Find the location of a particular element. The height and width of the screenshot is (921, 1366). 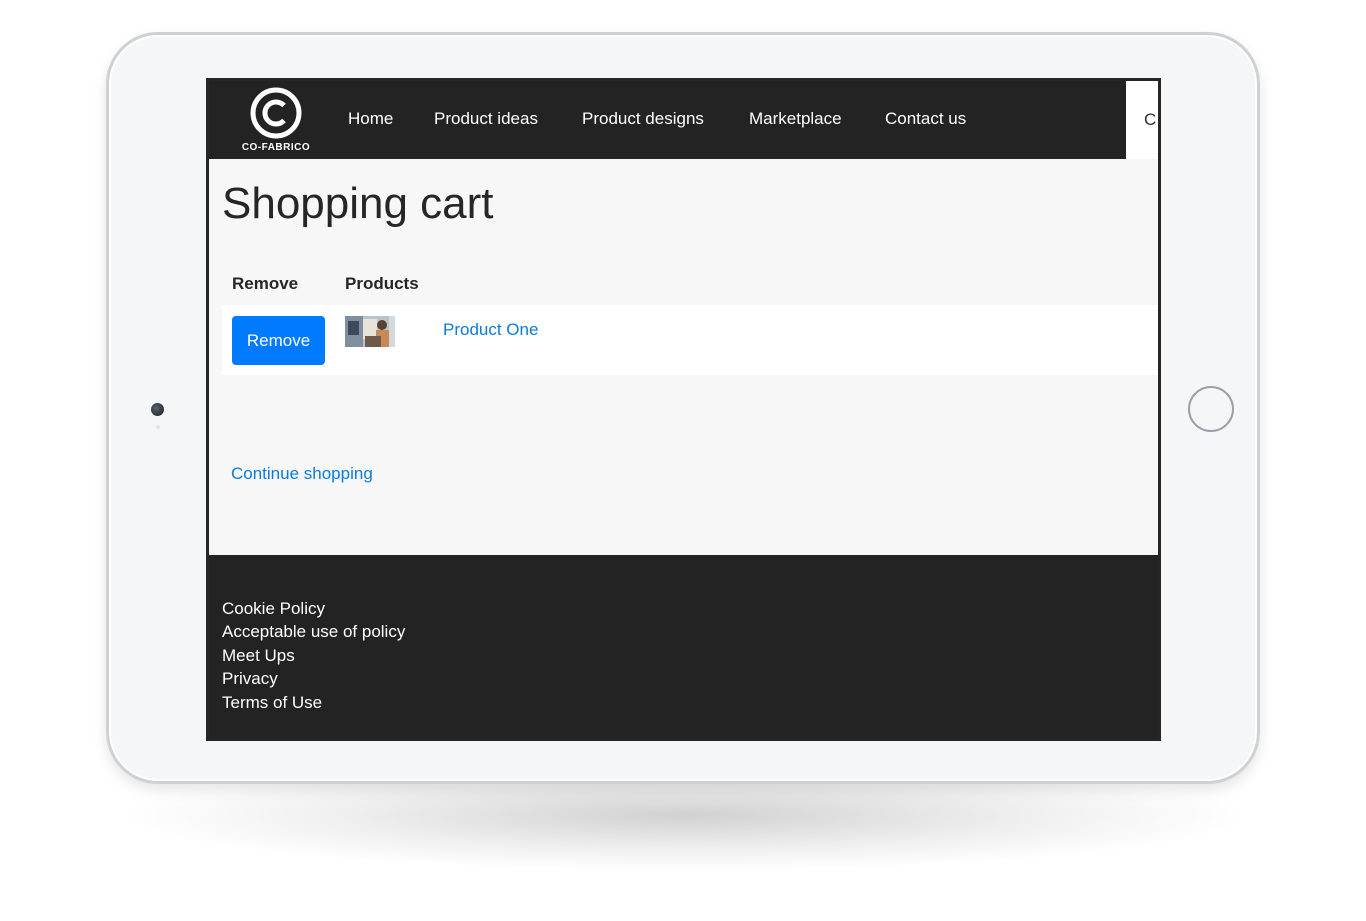

footer-item: Acceptable use of policy is located at coordinates (313, 631).